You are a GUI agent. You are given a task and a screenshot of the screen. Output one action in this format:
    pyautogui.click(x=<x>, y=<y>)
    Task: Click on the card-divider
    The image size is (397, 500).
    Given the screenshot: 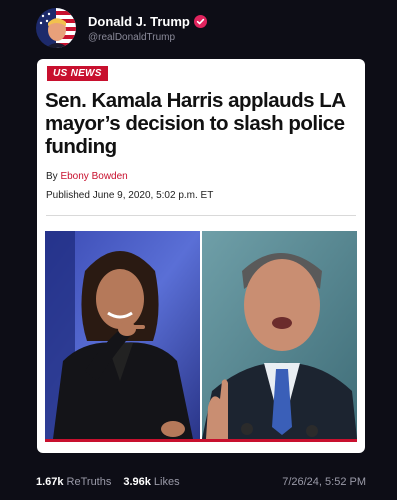 What is the action you would take?
    pyautogui.click(x=201, y=215)
    